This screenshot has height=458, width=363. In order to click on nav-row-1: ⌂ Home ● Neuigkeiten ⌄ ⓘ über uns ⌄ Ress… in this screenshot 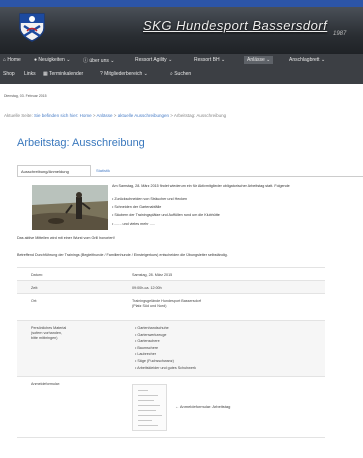, I will do `click(181, 62)`.